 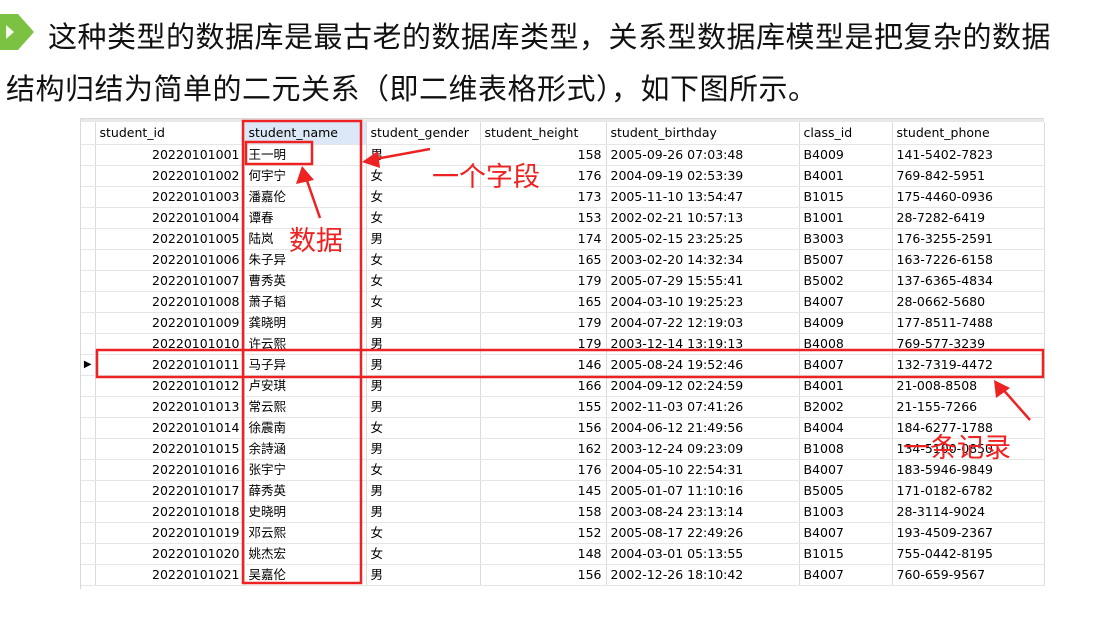 What do you see at coordinates (170, 281) in the screenshot?
I see `table-cell: 20220101007` at bounding box center [170, 281].